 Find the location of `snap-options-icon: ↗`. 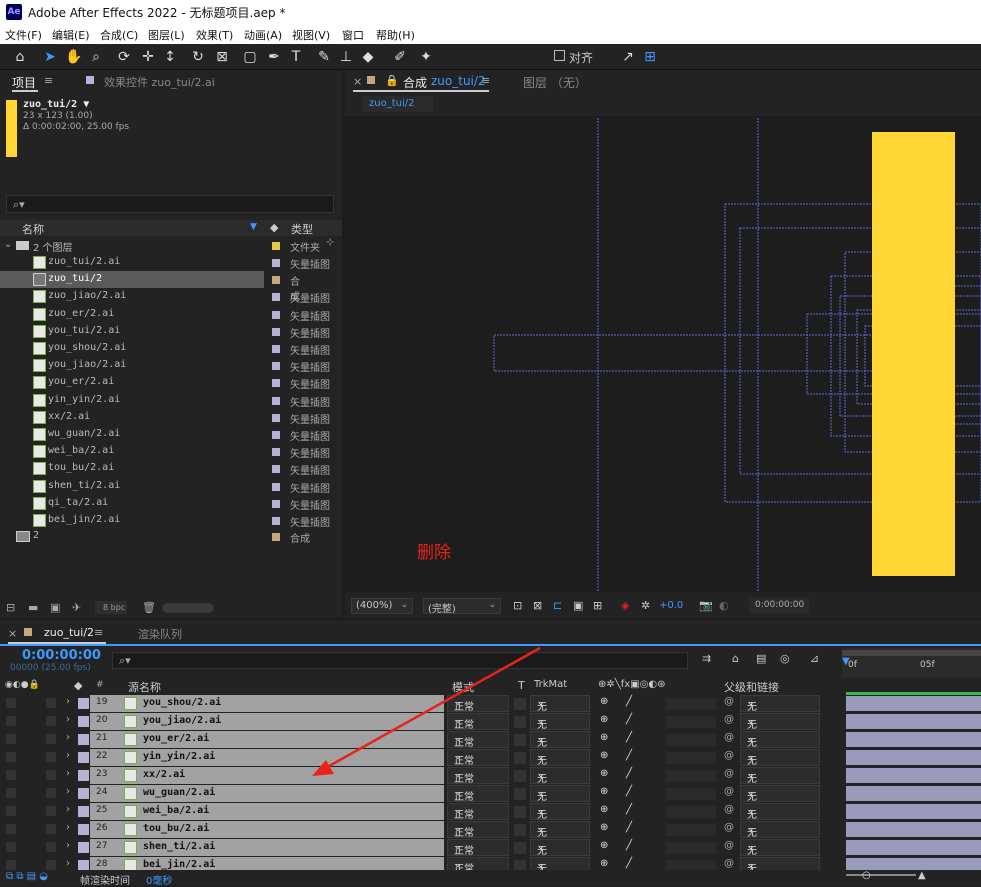

snap-options-icon: ↗ is located at coordinates (628, 57).